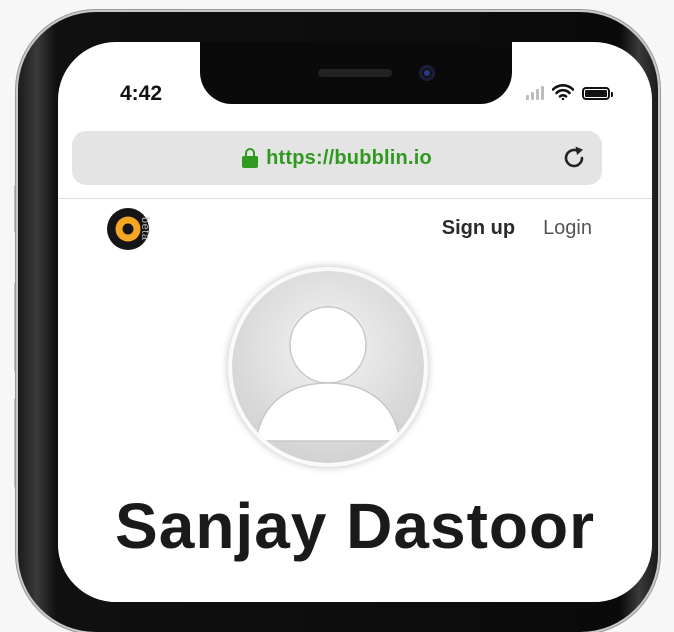 The width and height of the screenshot is (674, 632). Describe the element at coordinates (141, 93) in the screenshot. I see `status-time: 4:42` at that location.